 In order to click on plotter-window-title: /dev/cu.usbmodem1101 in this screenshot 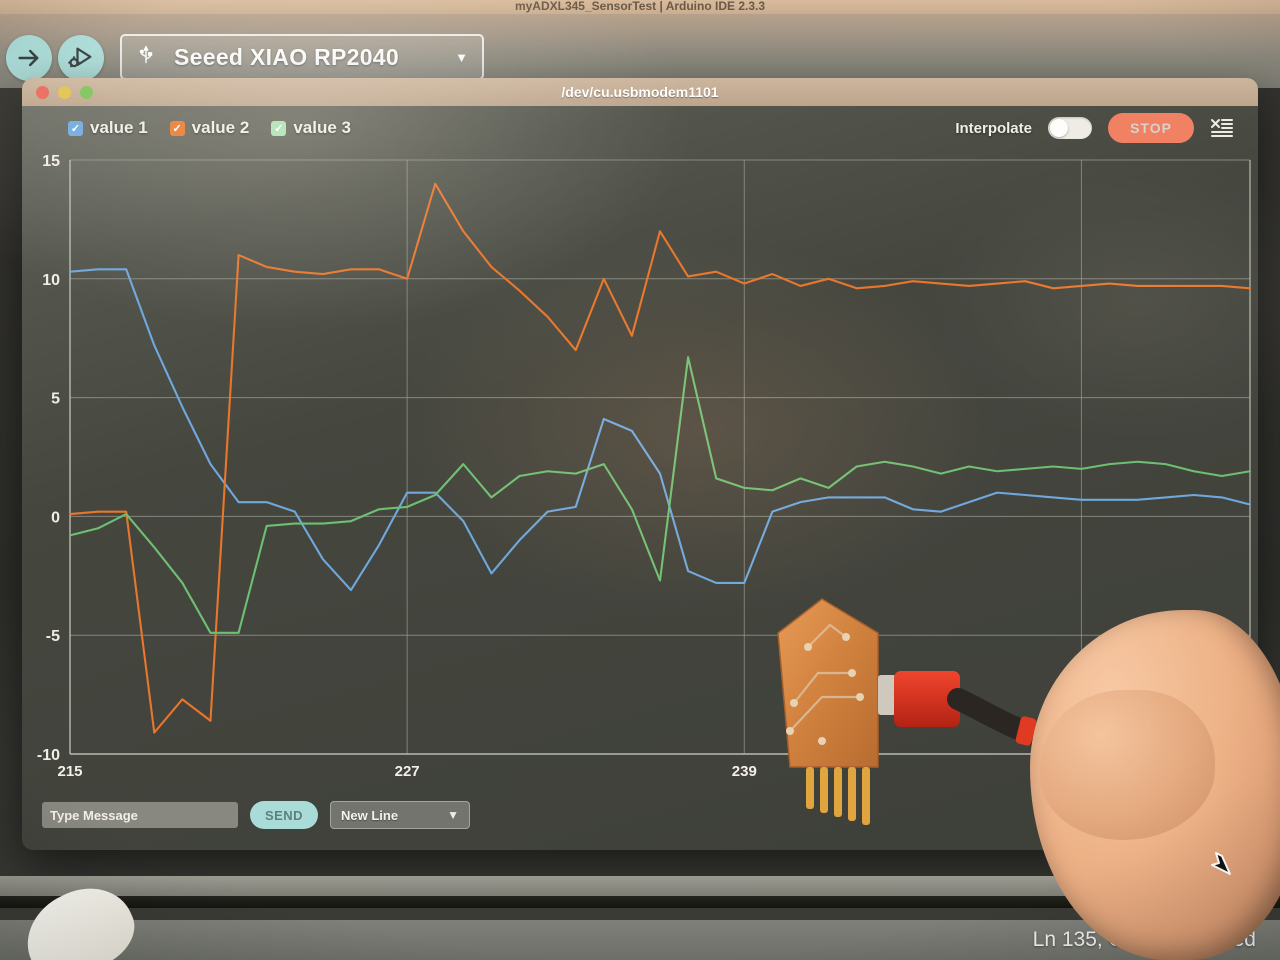, I will do `click(640, 92)`.